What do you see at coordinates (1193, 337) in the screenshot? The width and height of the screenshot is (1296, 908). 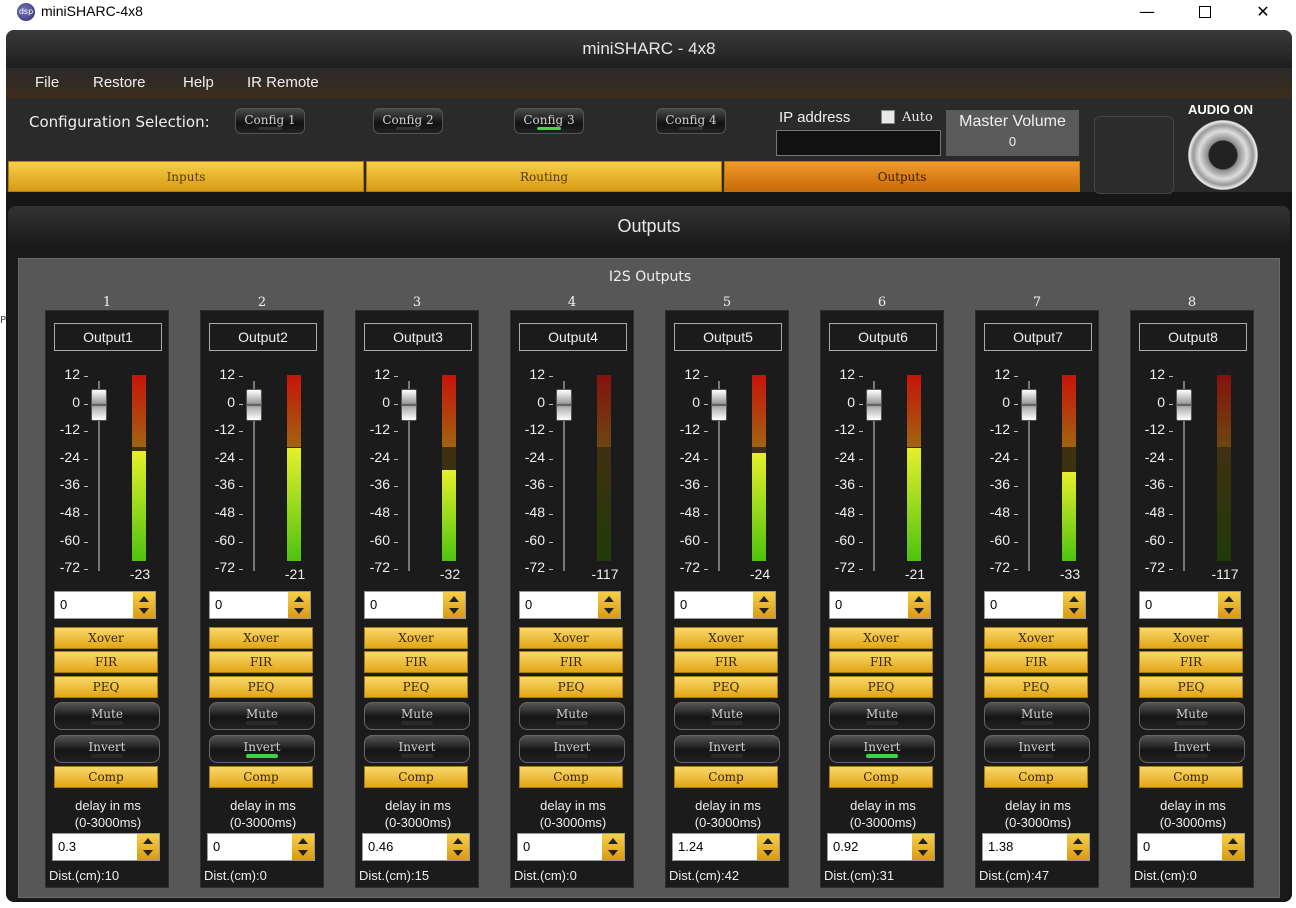 I see `output-name-field: Output8` at bounding box center [1193, 337].